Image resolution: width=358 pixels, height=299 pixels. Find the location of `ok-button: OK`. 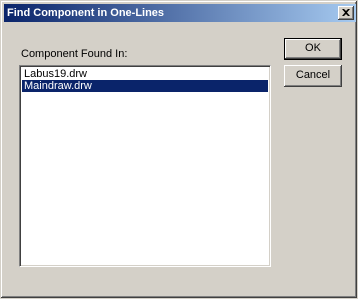

ok-button: OK is located at coordinates (313, 49).